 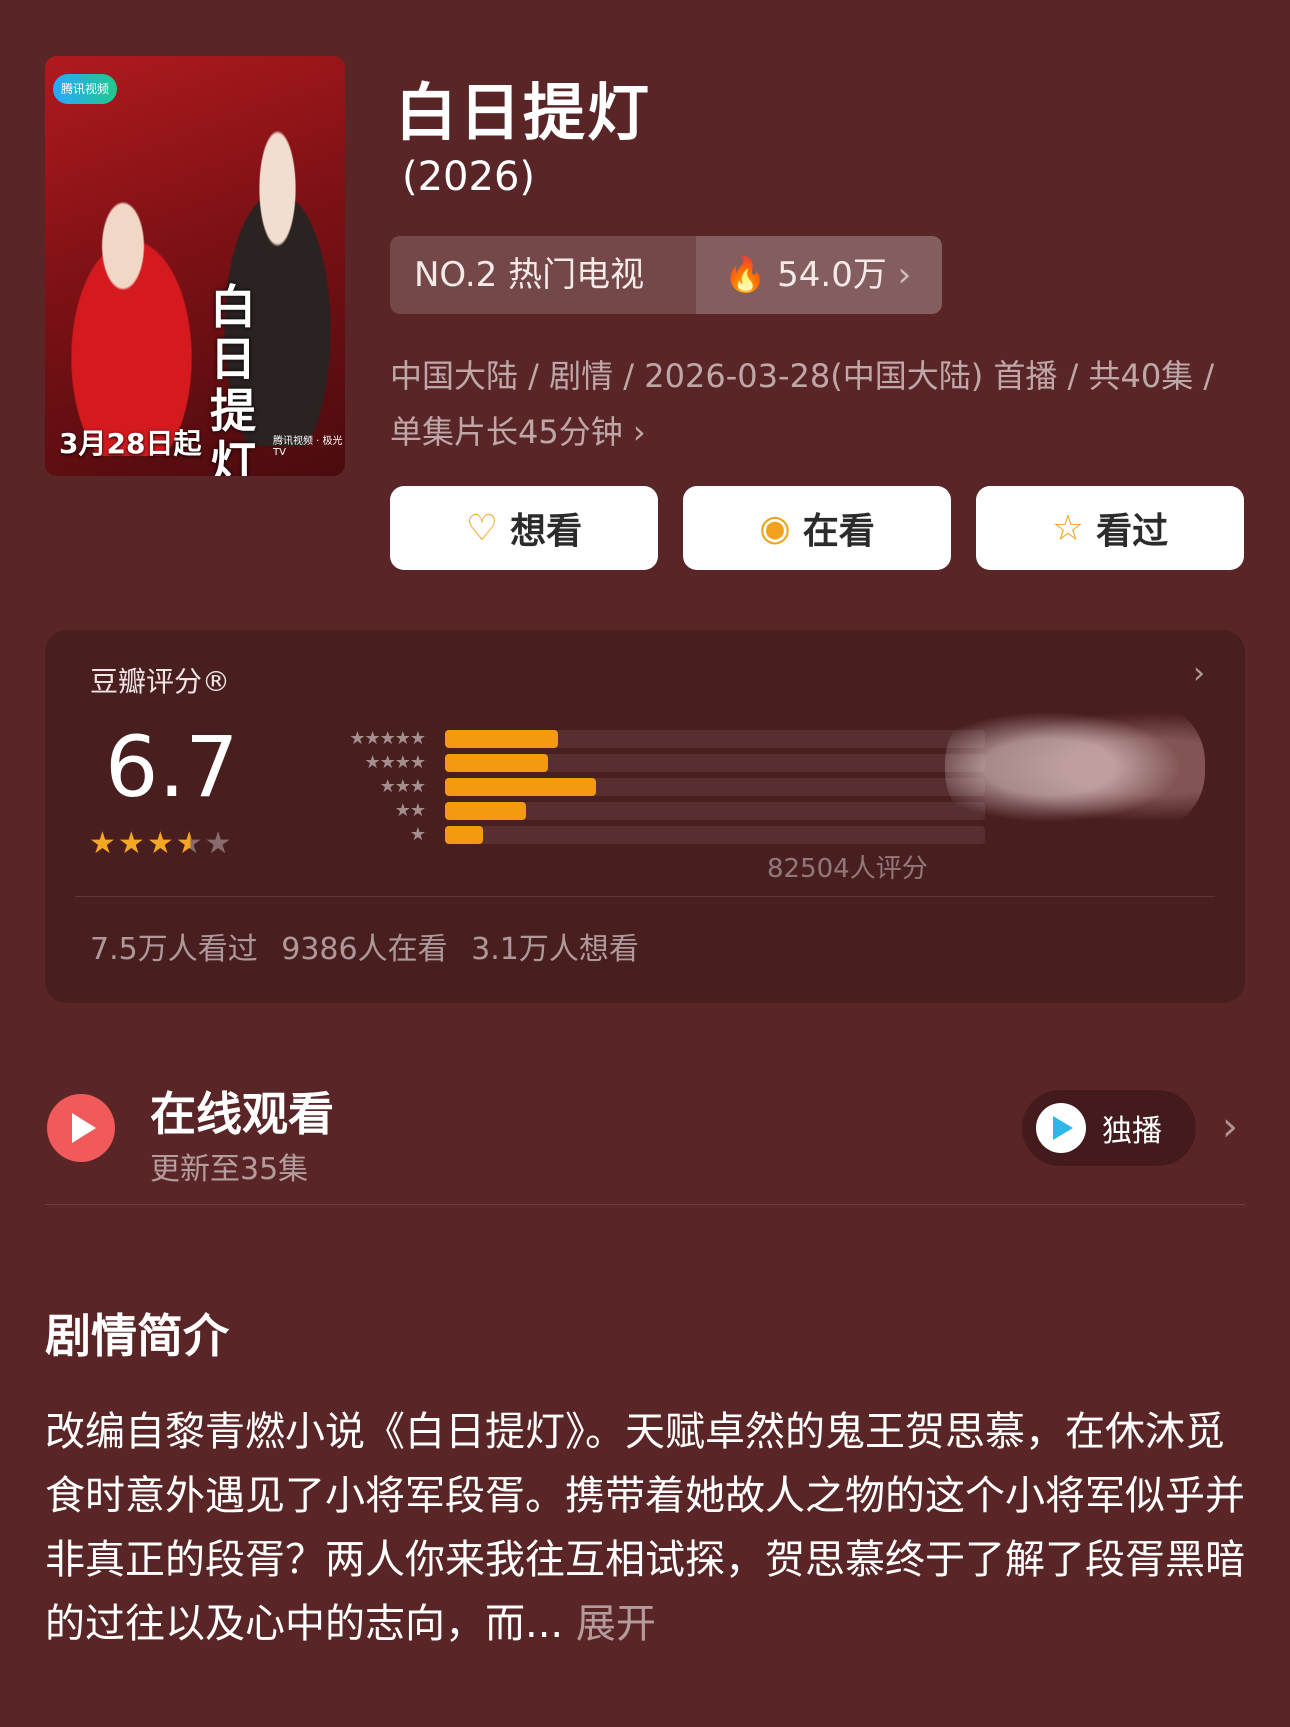 I want to click on want-to-watch-button: ♡ 想看, so click(x=524, y=528).